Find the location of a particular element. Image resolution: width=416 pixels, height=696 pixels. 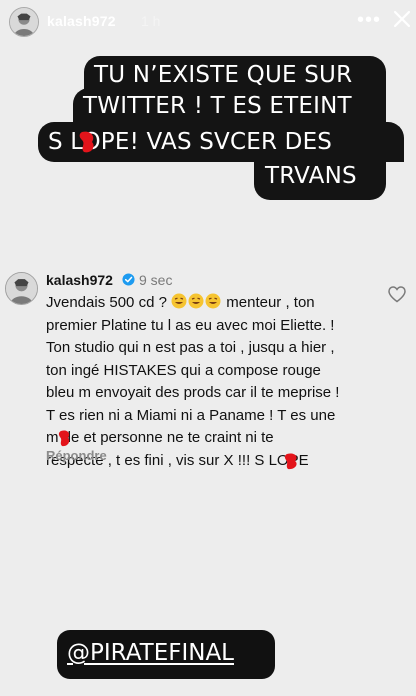

comment-avatar is located at coordinates (21, 288).